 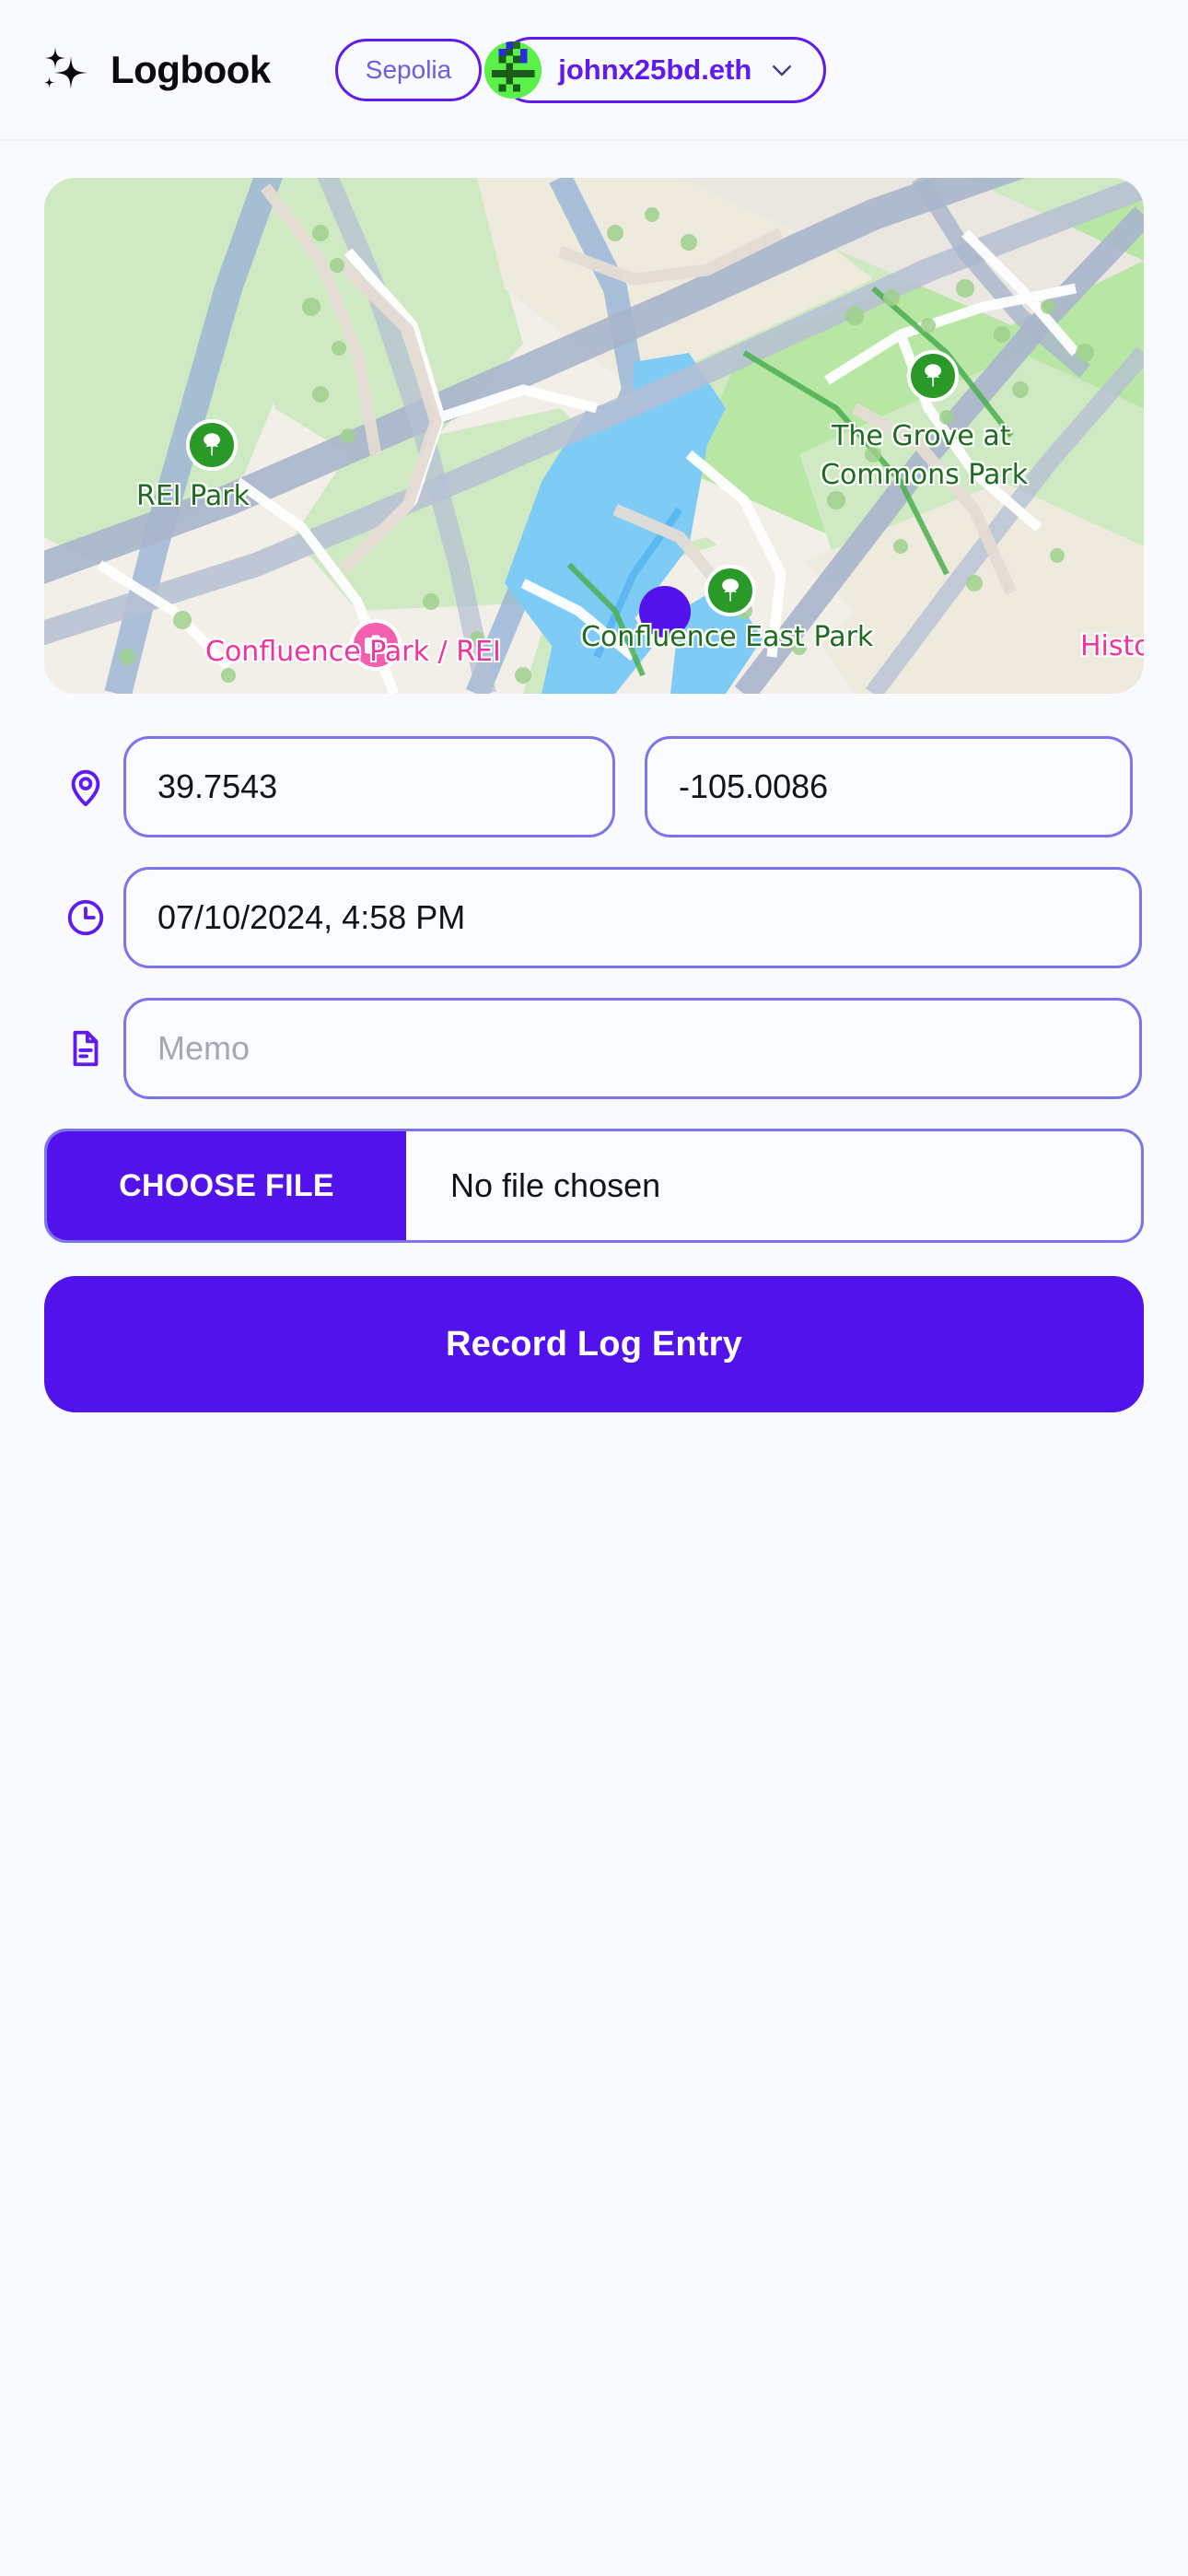 I want to click on choose-file-label: CHOOSE FILE, so click(x=226, y=1185).